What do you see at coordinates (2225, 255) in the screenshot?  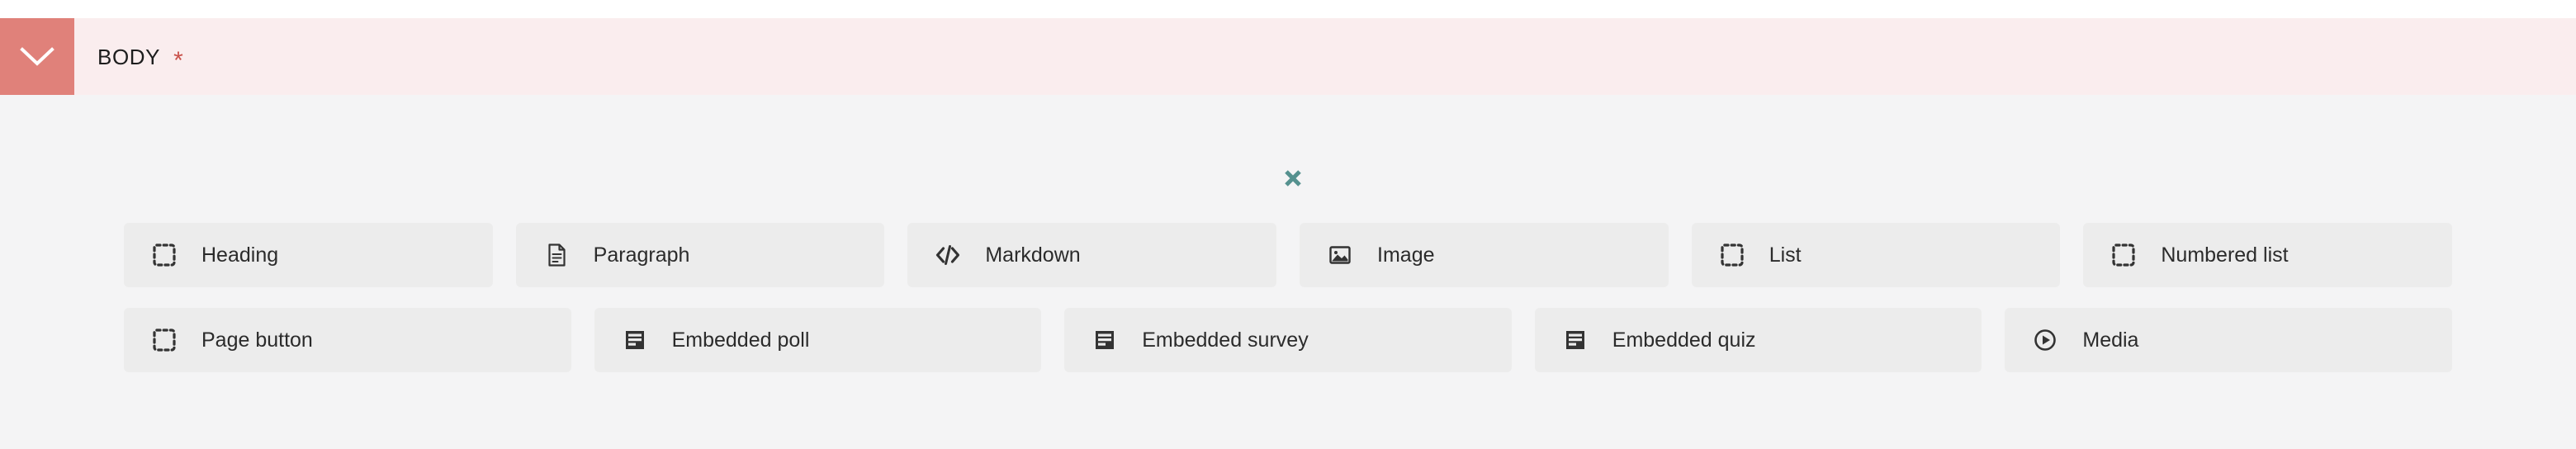 I see `block-button-label: Numbered list` at bounding box center [2225, 255].